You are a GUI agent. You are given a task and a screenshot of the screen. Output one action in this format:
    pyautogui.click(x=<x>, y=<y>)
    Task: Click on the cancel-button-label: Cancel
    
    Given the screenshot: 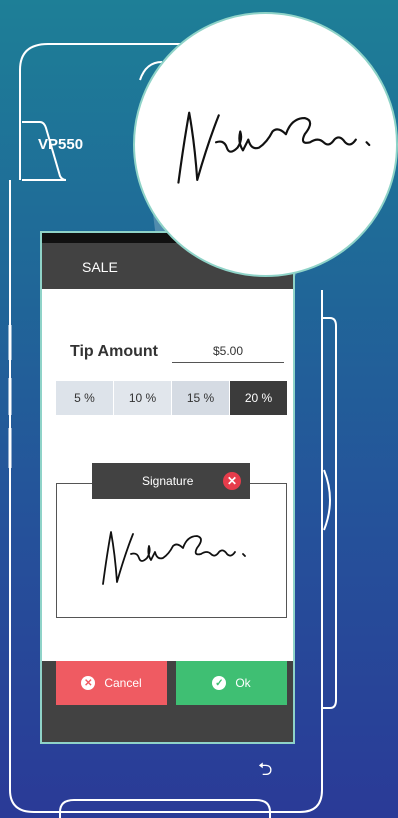 What is the action you would take?
    pyautogui.click(x=123, y=683)
    